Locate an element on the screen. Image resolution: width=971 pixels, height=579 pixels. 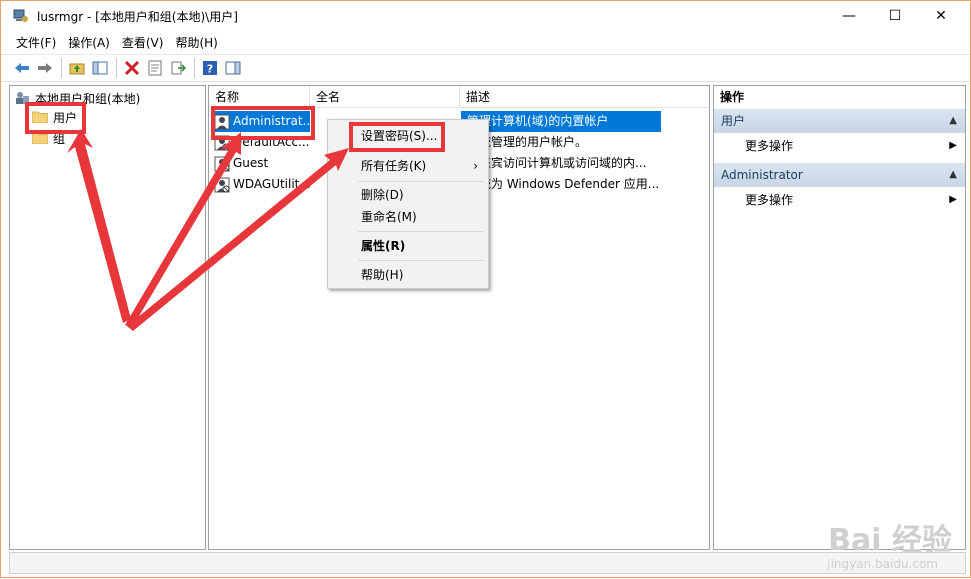
actions-pane-title: 操作 is located at coordinates (839, 97).